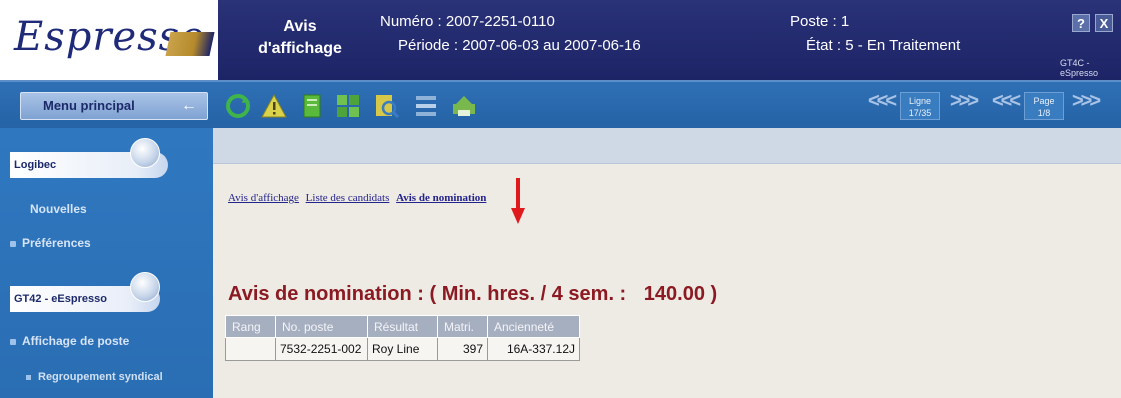 The image size is (1121, 398). I want to click on tab-liste-candidats: Liste des candidats, so click(348, 198).